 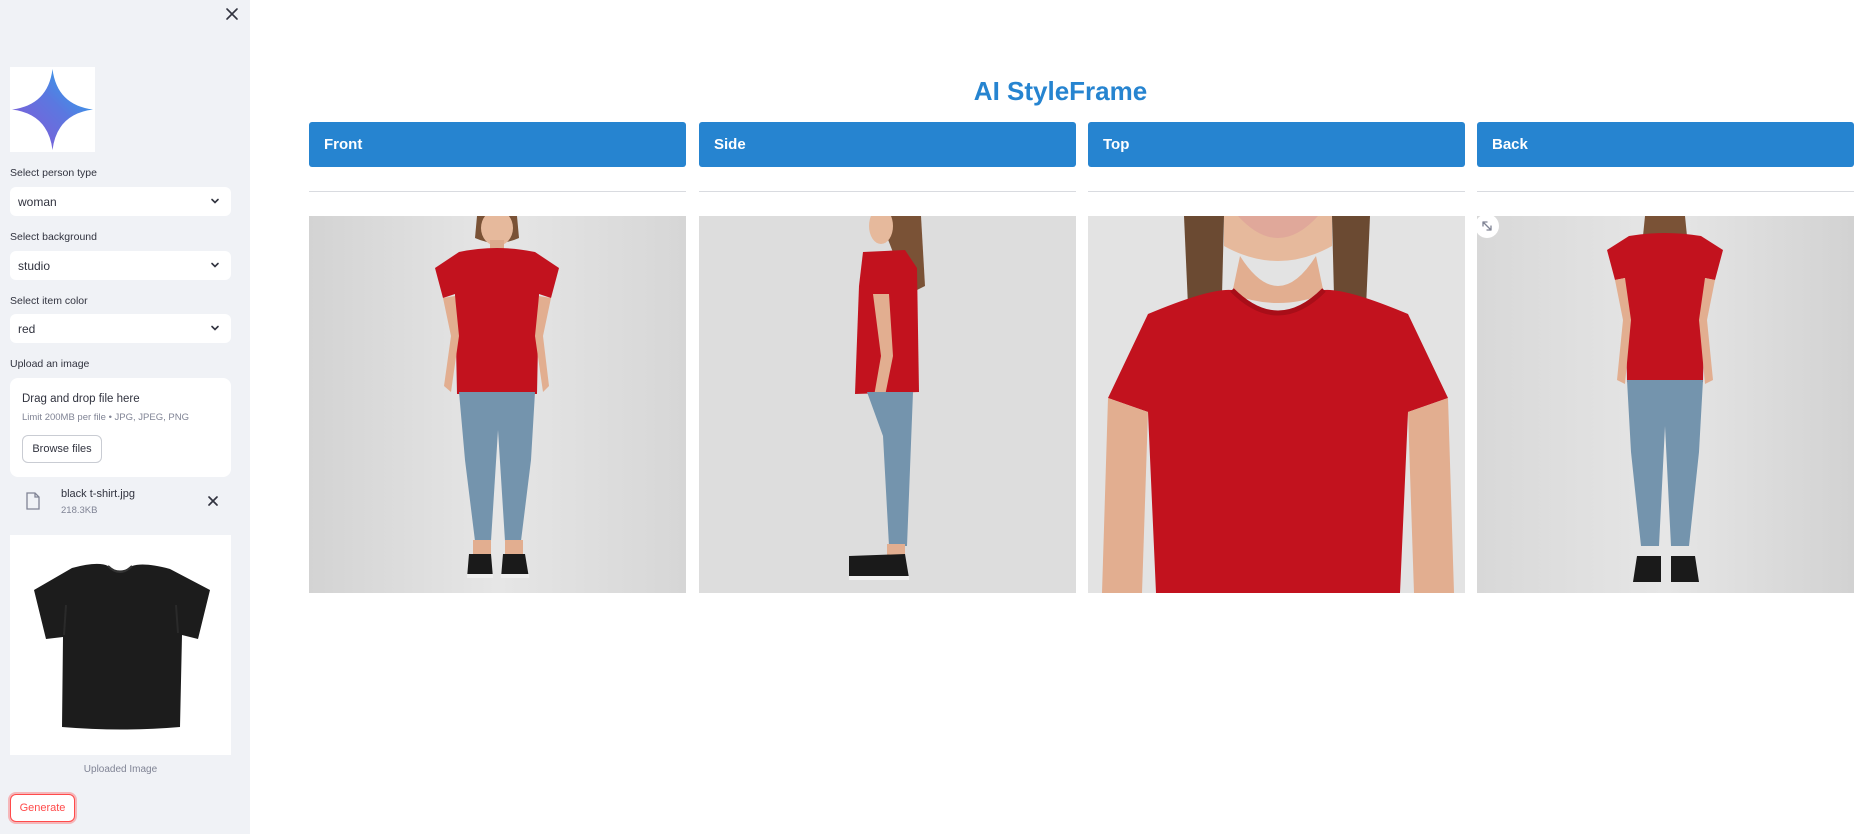 I want to click on remove-file-icon, so click(x=213, y=501).